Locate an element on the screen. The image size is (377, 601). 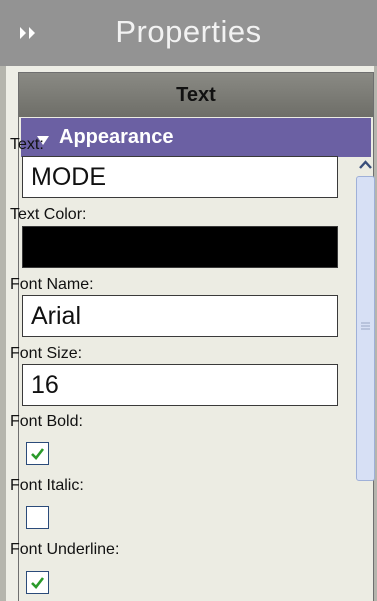
panel-title: Properties is located at coordinates (188, 31).